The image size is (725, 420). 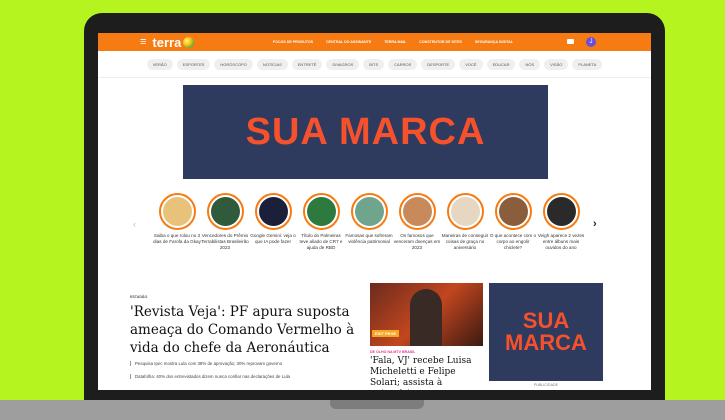 What do you see at coordinates (393, 352) in the screenshot?
I see `card-tag: DE OLHO NA MTV BRASIL` at bounding box center [393, 352].